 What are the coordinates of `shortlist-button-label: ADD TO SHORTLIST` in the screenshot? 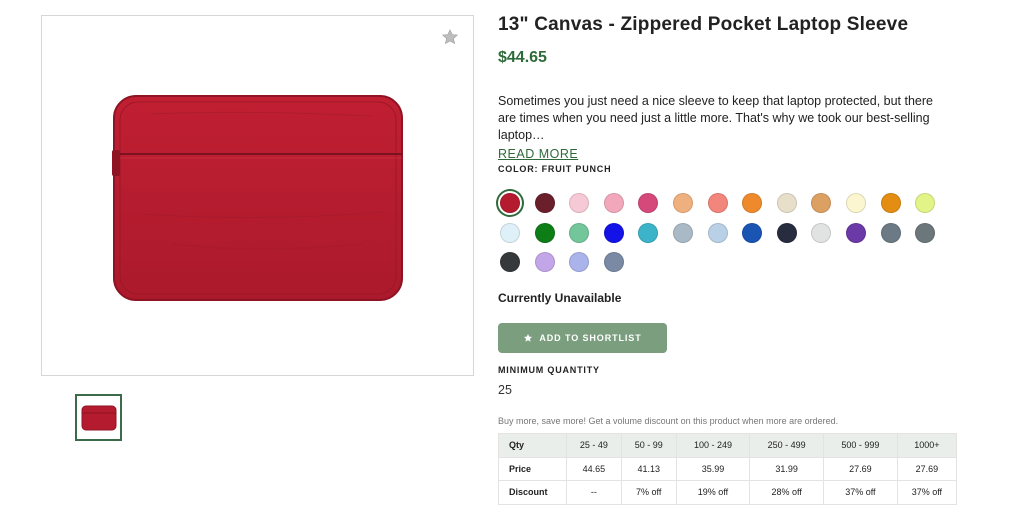 It's located at (590, 338).